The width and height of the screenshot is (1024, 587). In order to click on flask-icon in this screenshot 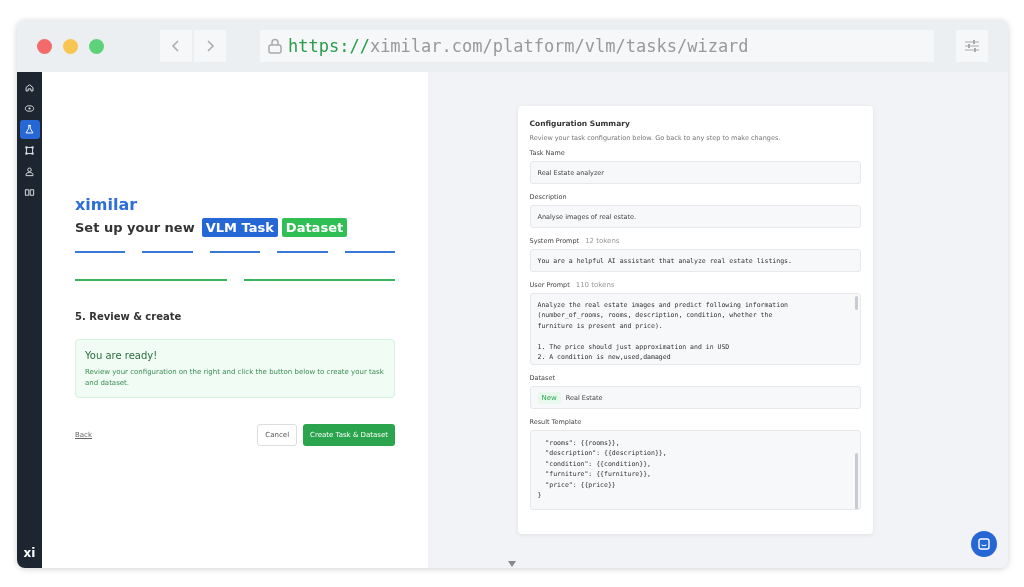, I will do `click(29, 129)`.